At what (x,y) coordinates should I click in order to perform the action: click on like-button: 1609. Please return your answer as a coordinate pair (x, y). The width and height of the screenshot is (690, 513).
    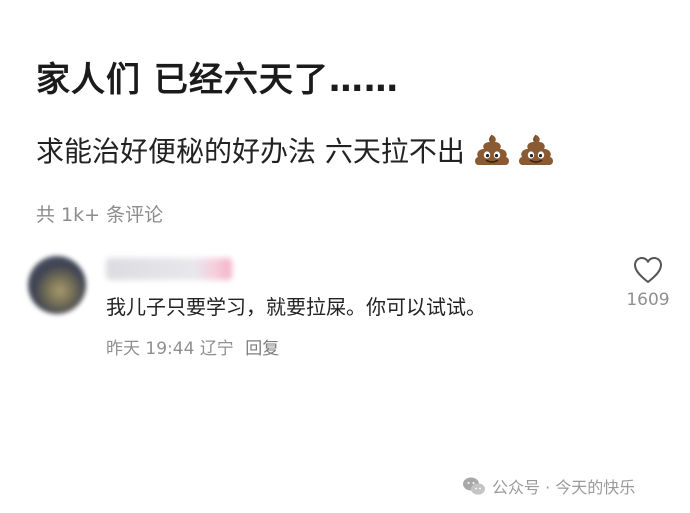
    Looking at the image, I should click on (648, 283).